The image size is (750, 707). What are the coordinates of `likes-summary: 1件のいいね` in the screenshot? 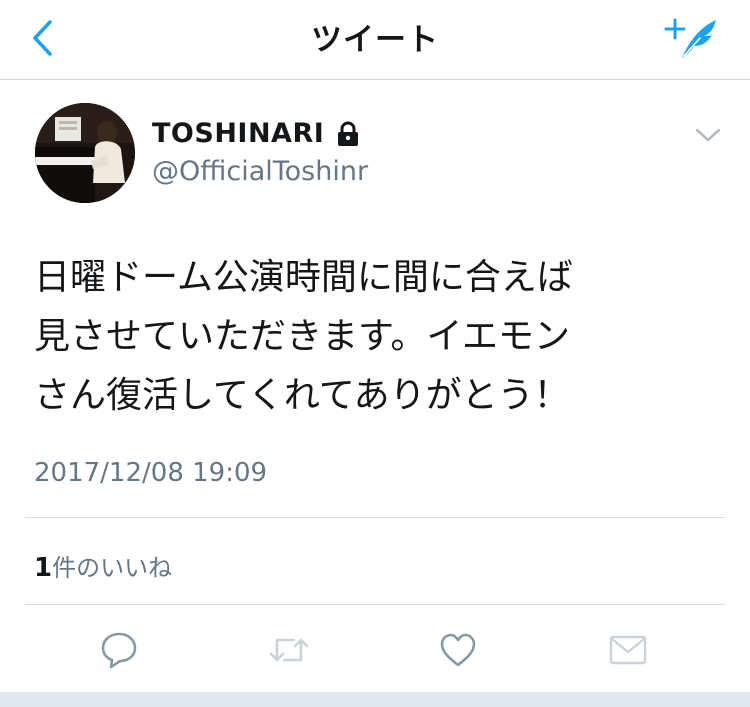 It's located at (103, 565).